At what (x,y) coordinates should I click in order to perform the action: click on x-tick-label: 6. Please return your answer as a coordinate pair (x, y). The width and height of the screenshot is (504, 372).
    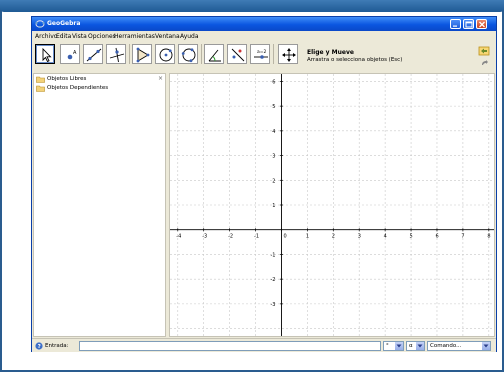
    Looking at the image, I should click on (436, 237).